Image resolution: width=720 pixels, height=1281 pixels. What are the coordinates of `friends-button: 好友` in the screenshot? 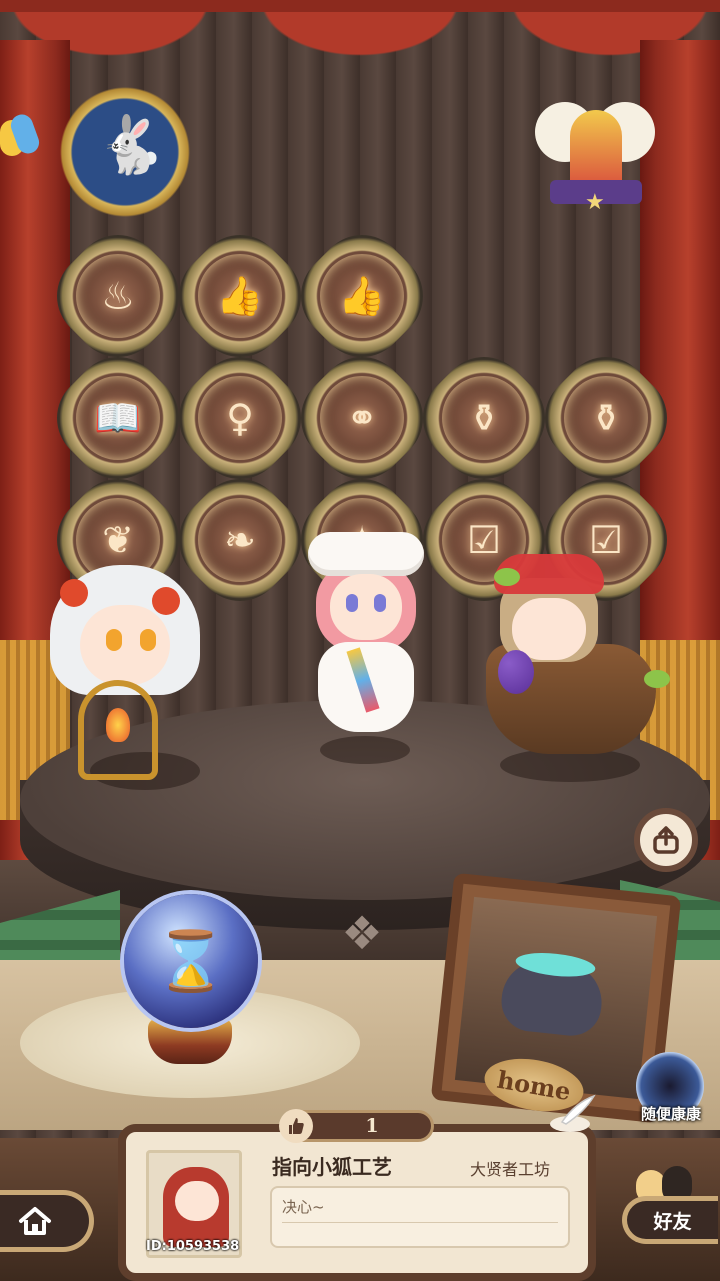 It's located at (670, 1220).